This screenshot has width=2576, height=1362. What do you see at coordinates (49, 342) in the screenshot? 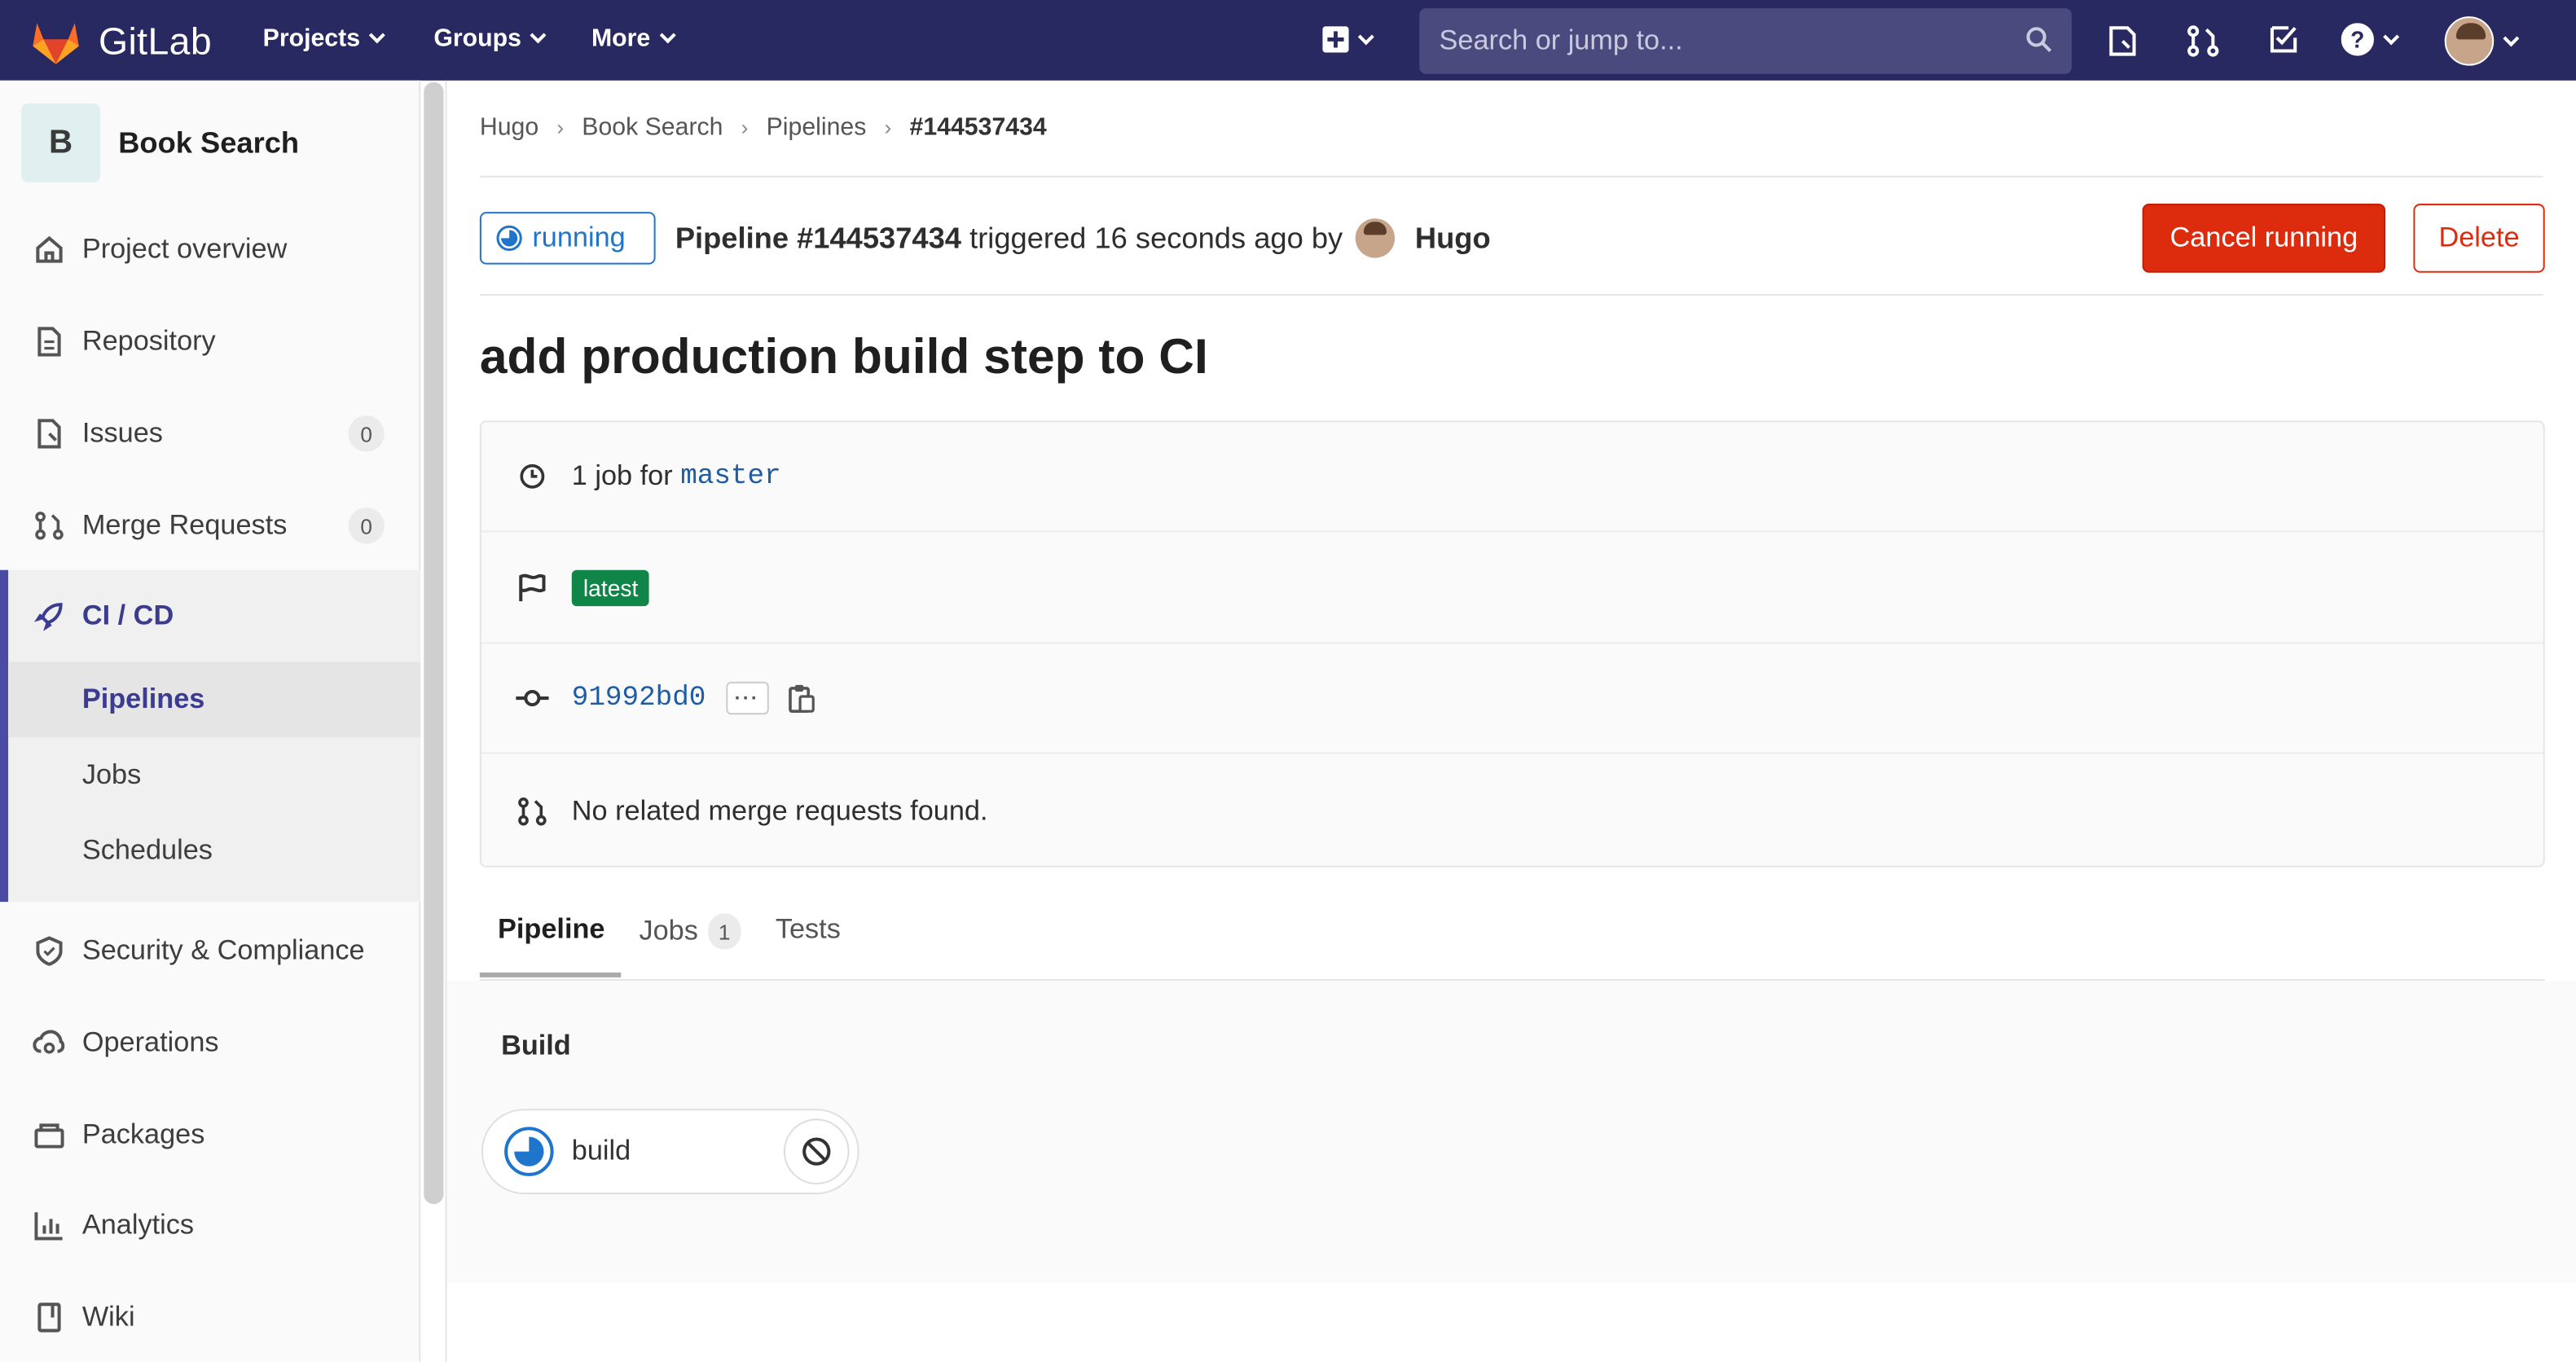
I see `document-icon` at bounding box center [49, 342].